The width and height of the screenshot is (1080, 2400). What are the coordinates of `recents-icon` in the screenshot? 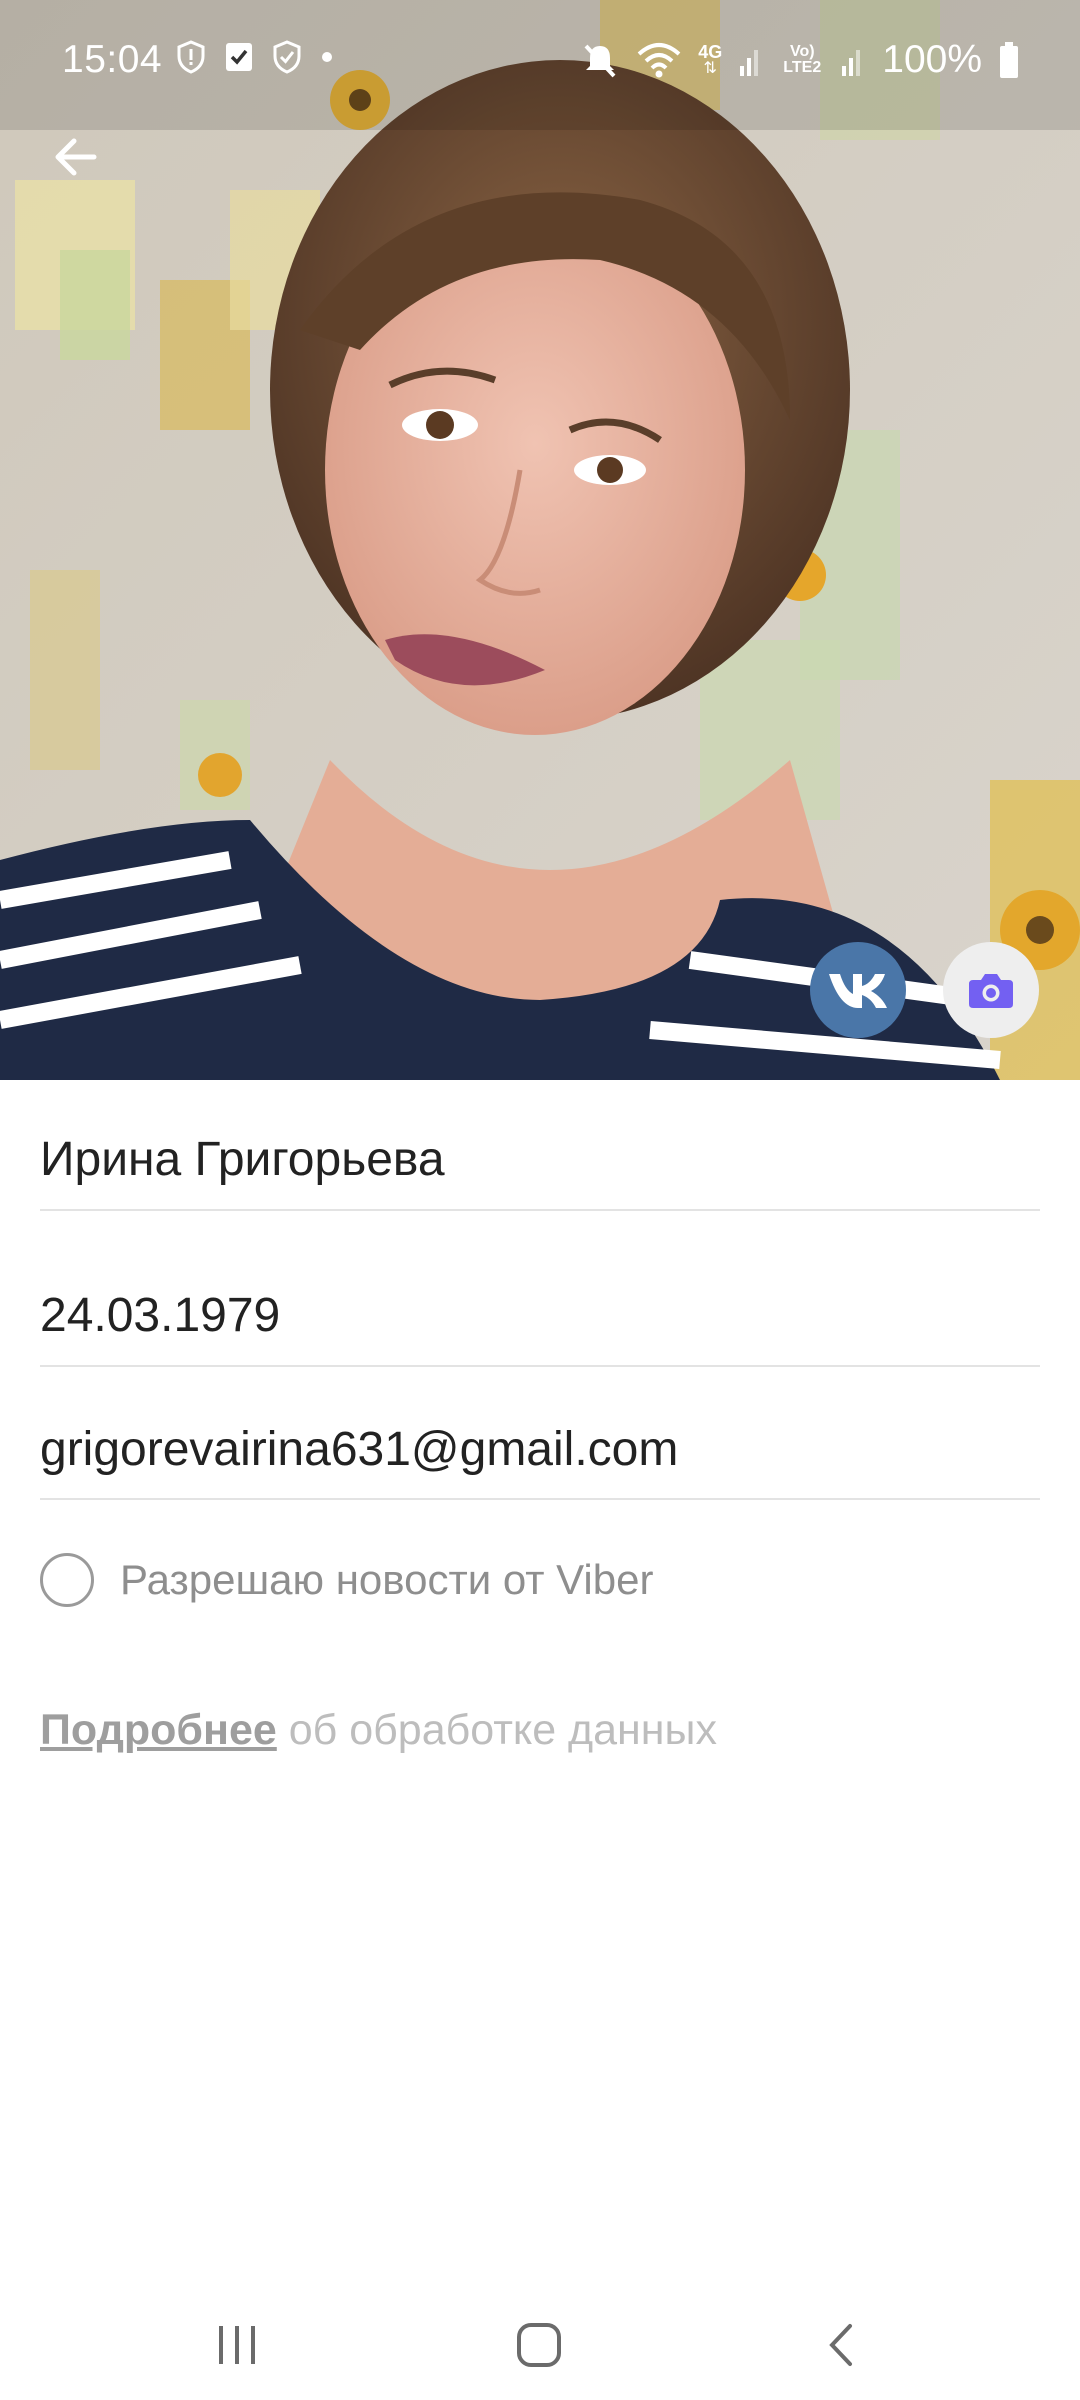 It's located at (237, 2345).